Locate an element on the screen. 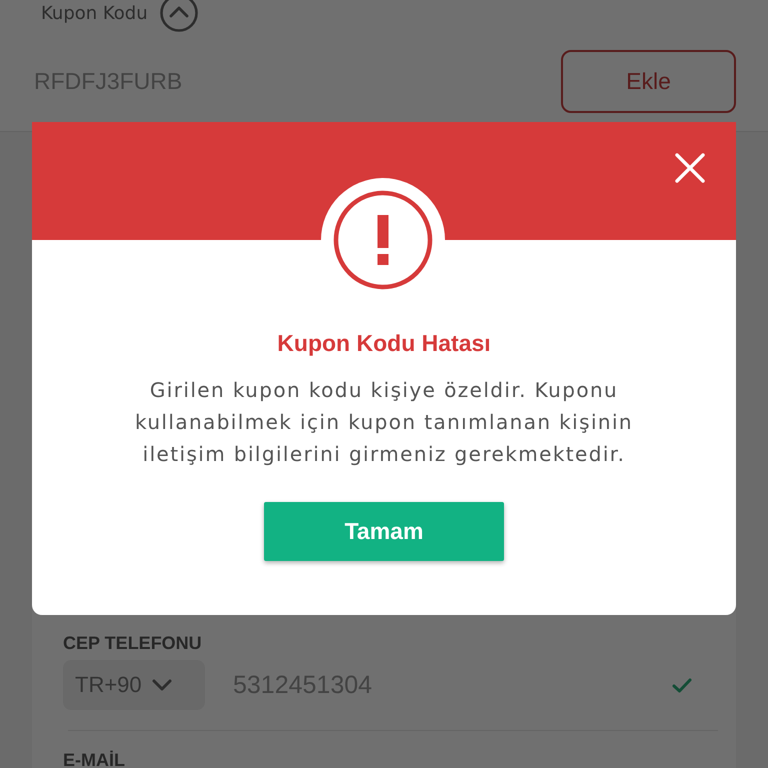 The height and width of the screenshot is (768, 768). caret-icon is located at coordinates (162, 685).